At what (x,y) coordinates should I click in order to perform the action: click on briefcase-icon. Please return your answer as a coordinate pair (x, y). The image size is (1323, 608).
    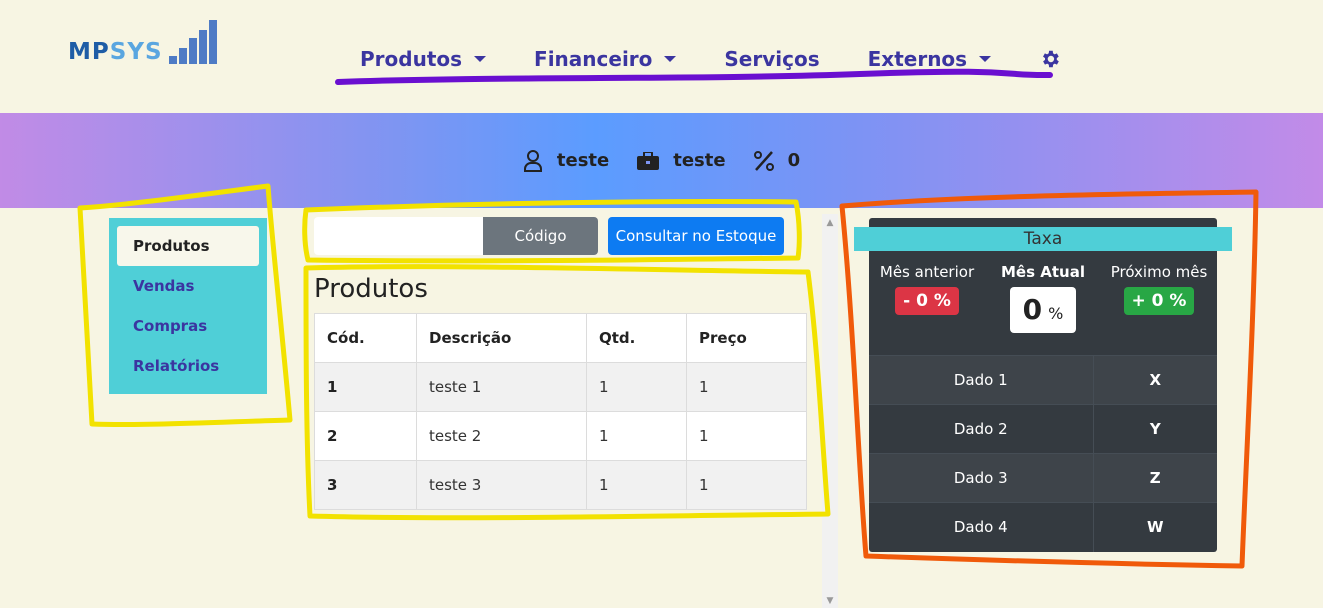
    Looking at the image, I should click on (648, 160).